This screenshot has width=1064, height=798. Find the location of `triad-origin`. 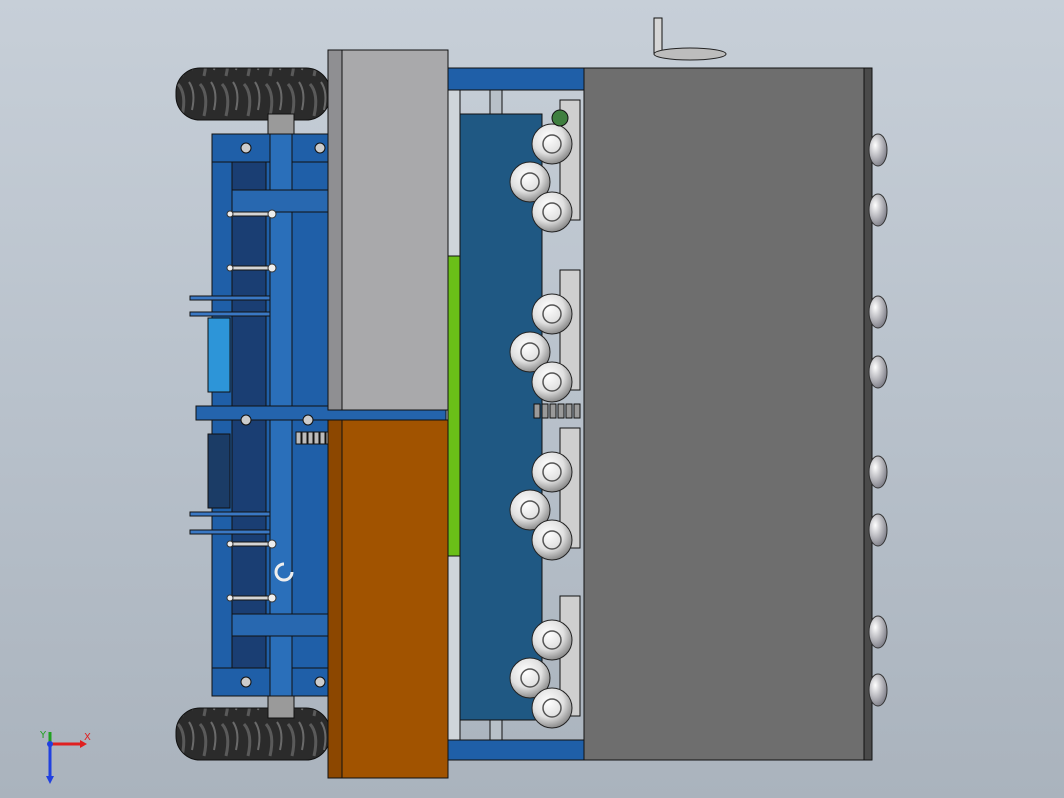

triad-origin is located at coordinates (50, 744).